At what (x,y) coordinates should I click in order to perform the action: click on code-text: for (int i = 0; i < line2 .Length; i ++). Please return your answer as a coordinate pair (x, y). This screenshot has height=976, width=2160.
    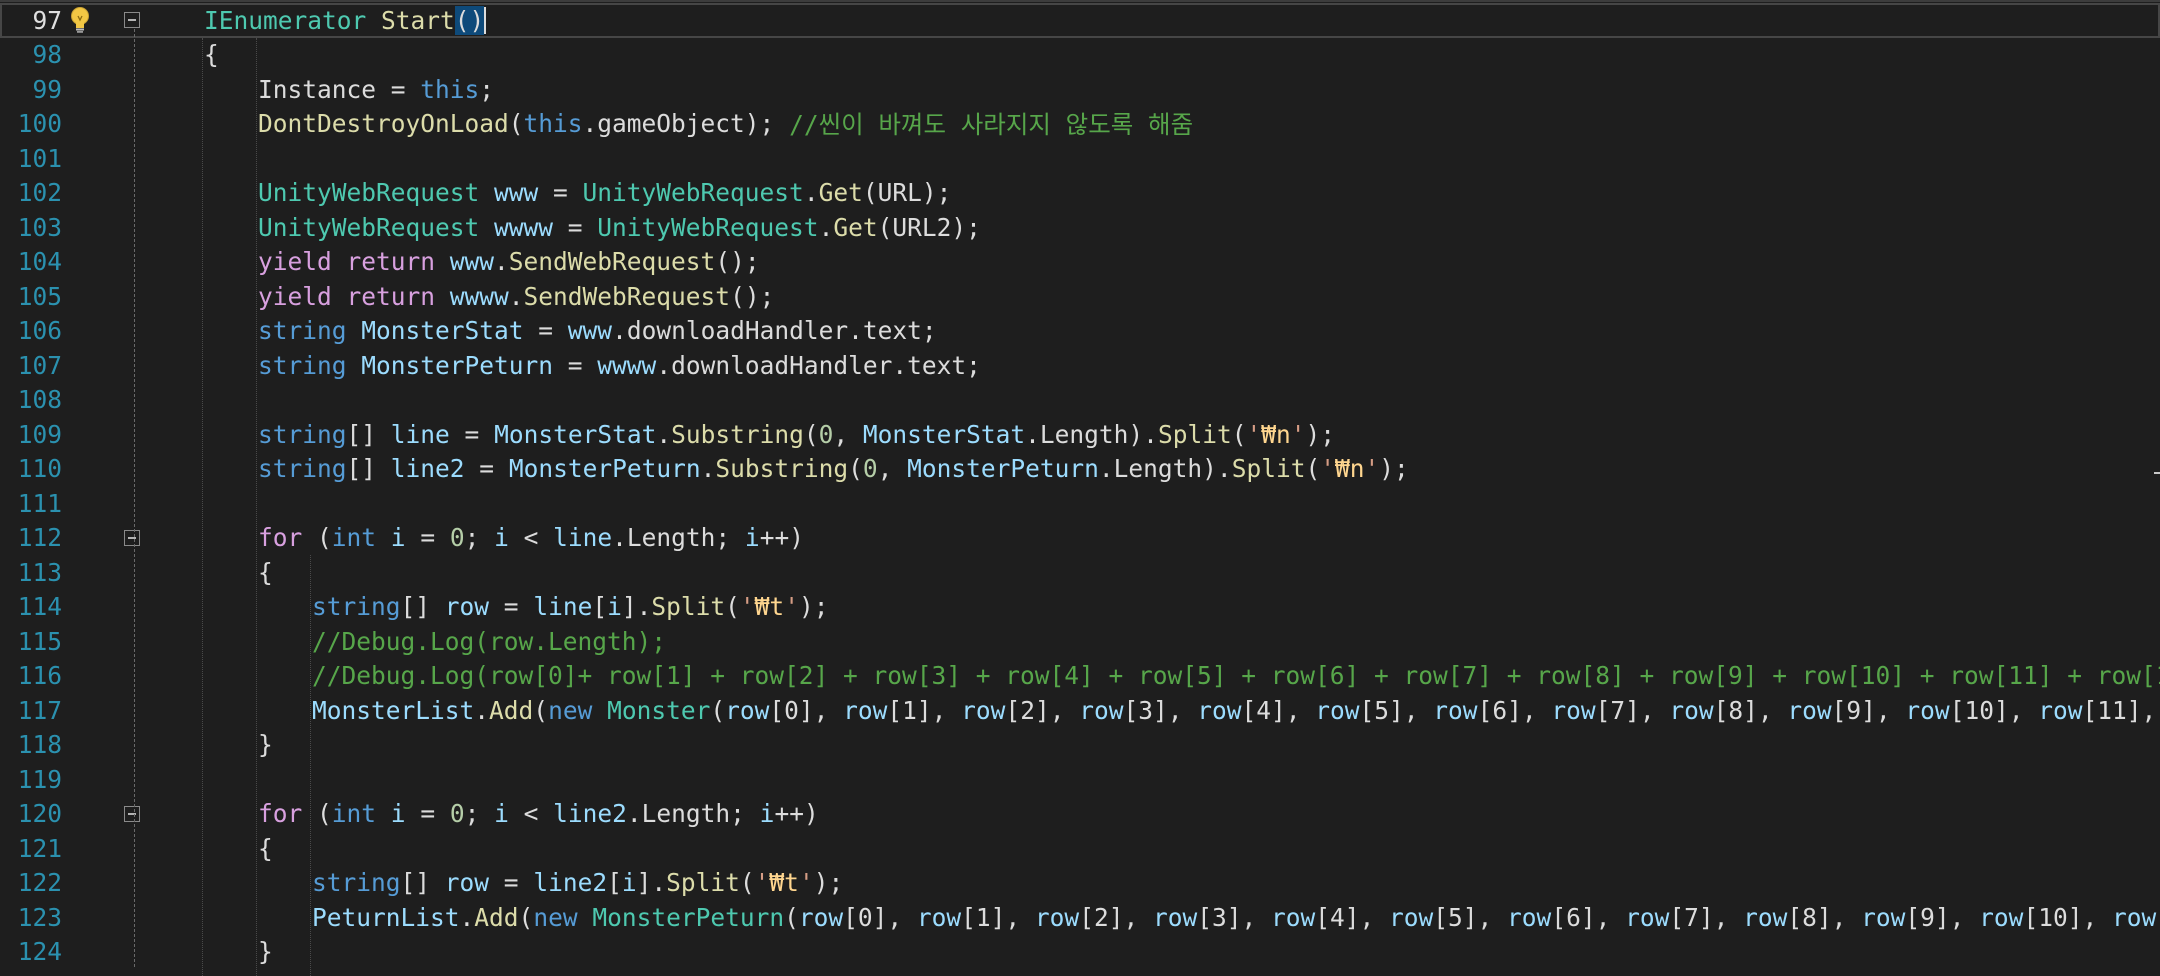
    Looking at the image, I should click on (538, 814).